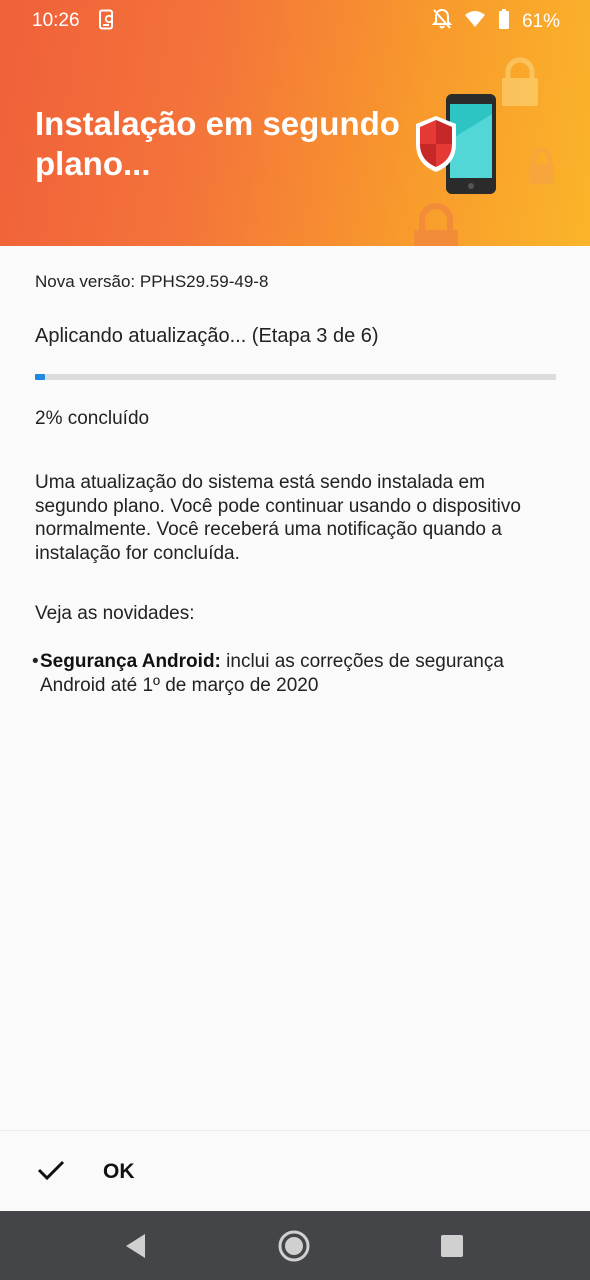 The width and height of the screenshot is (590, 1280). What do you see at coordinates (92, 418) in the screenshot?
I see `progress-percent: 2% concluído` at bounding box center [92, 418].